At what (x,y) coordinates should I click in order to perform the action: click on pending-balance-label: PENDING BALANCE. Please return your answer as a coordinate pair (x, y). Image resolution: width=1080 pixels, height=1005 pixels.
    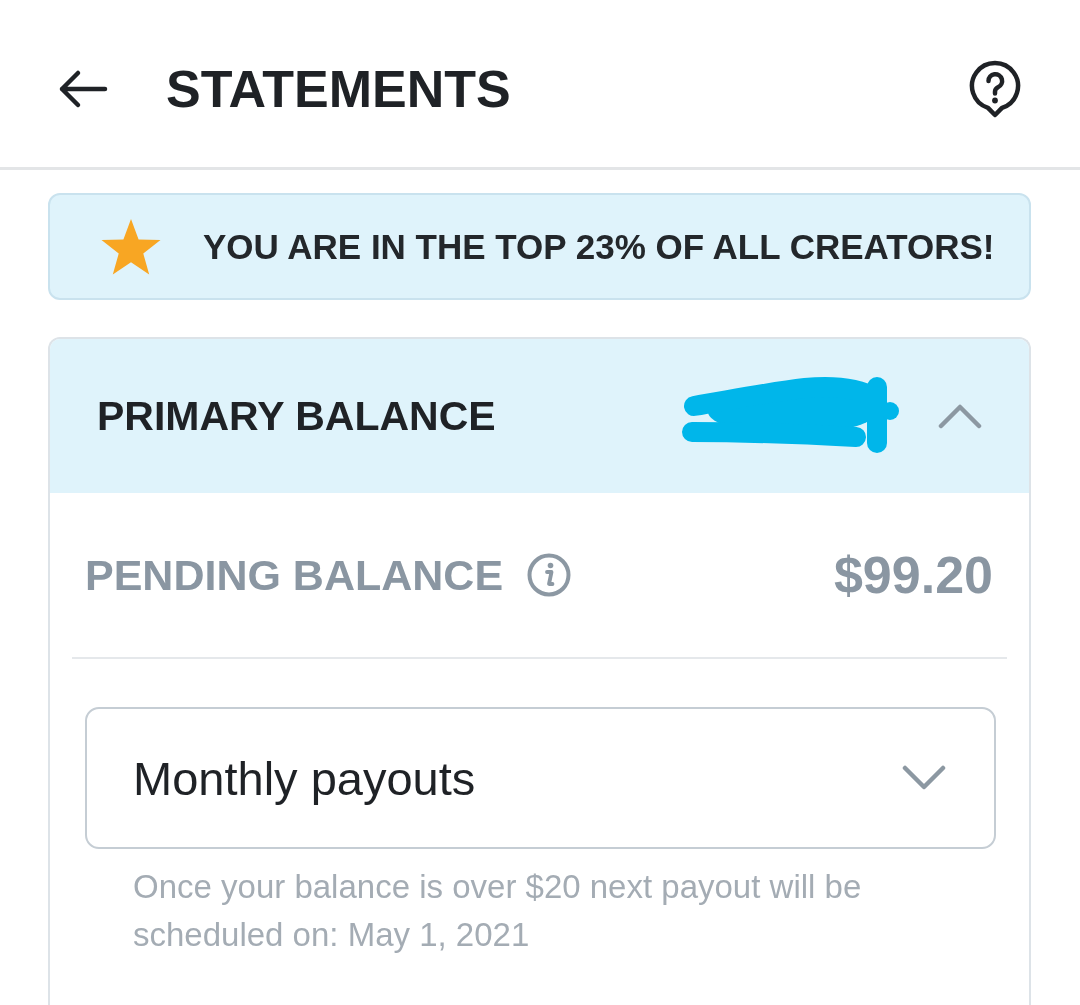
    Looking at the image, I should click on (294, 575).